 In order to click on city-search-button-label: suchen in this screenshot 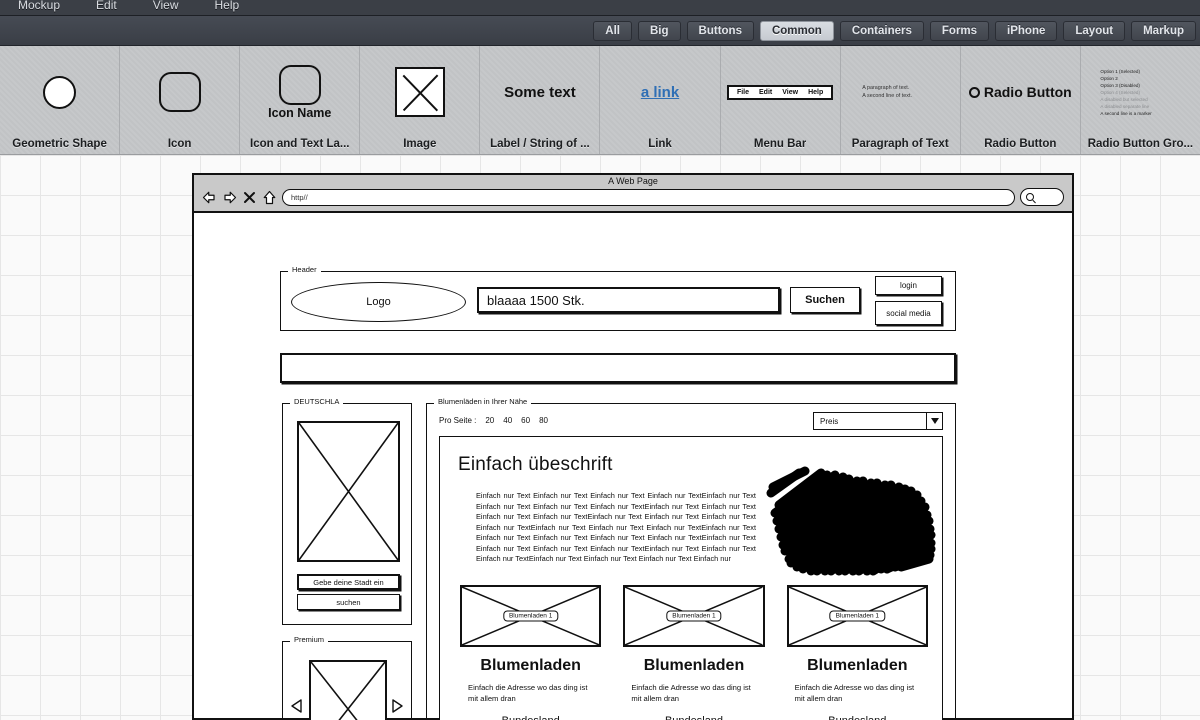, I will do `click(348, 602)`.